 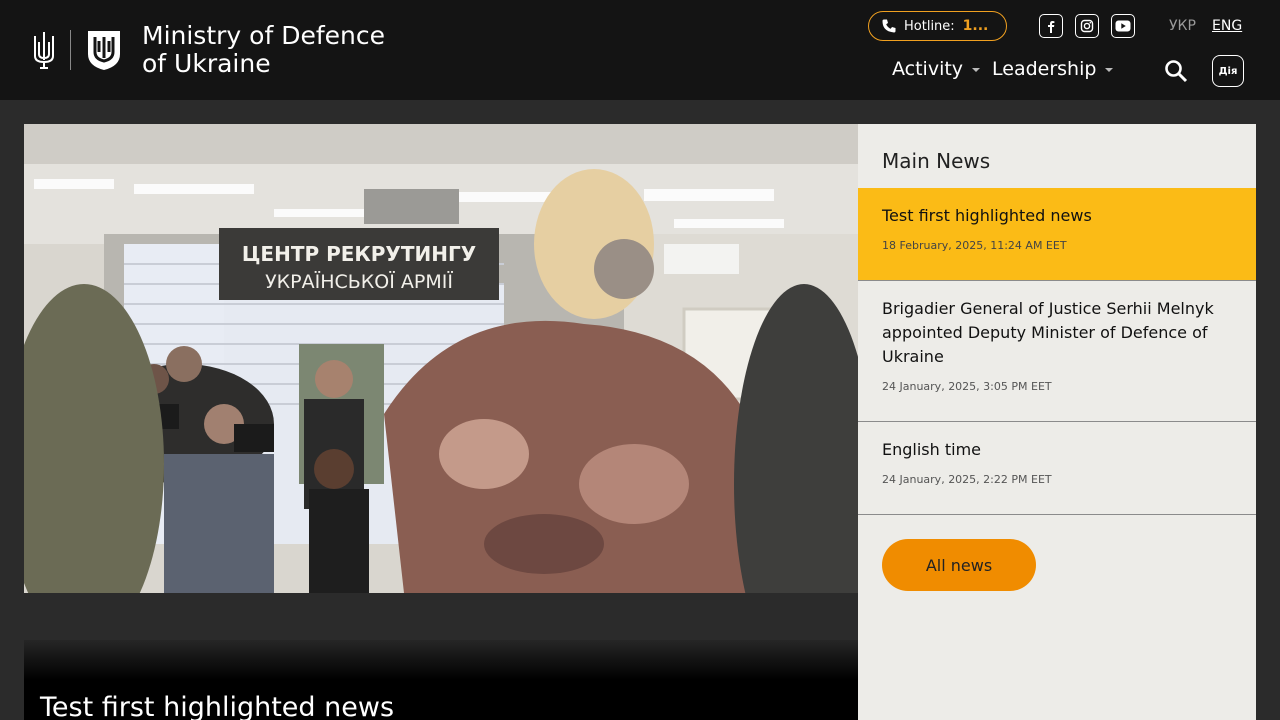 I want to click on youtube-link, so click(x=1123, y=26).